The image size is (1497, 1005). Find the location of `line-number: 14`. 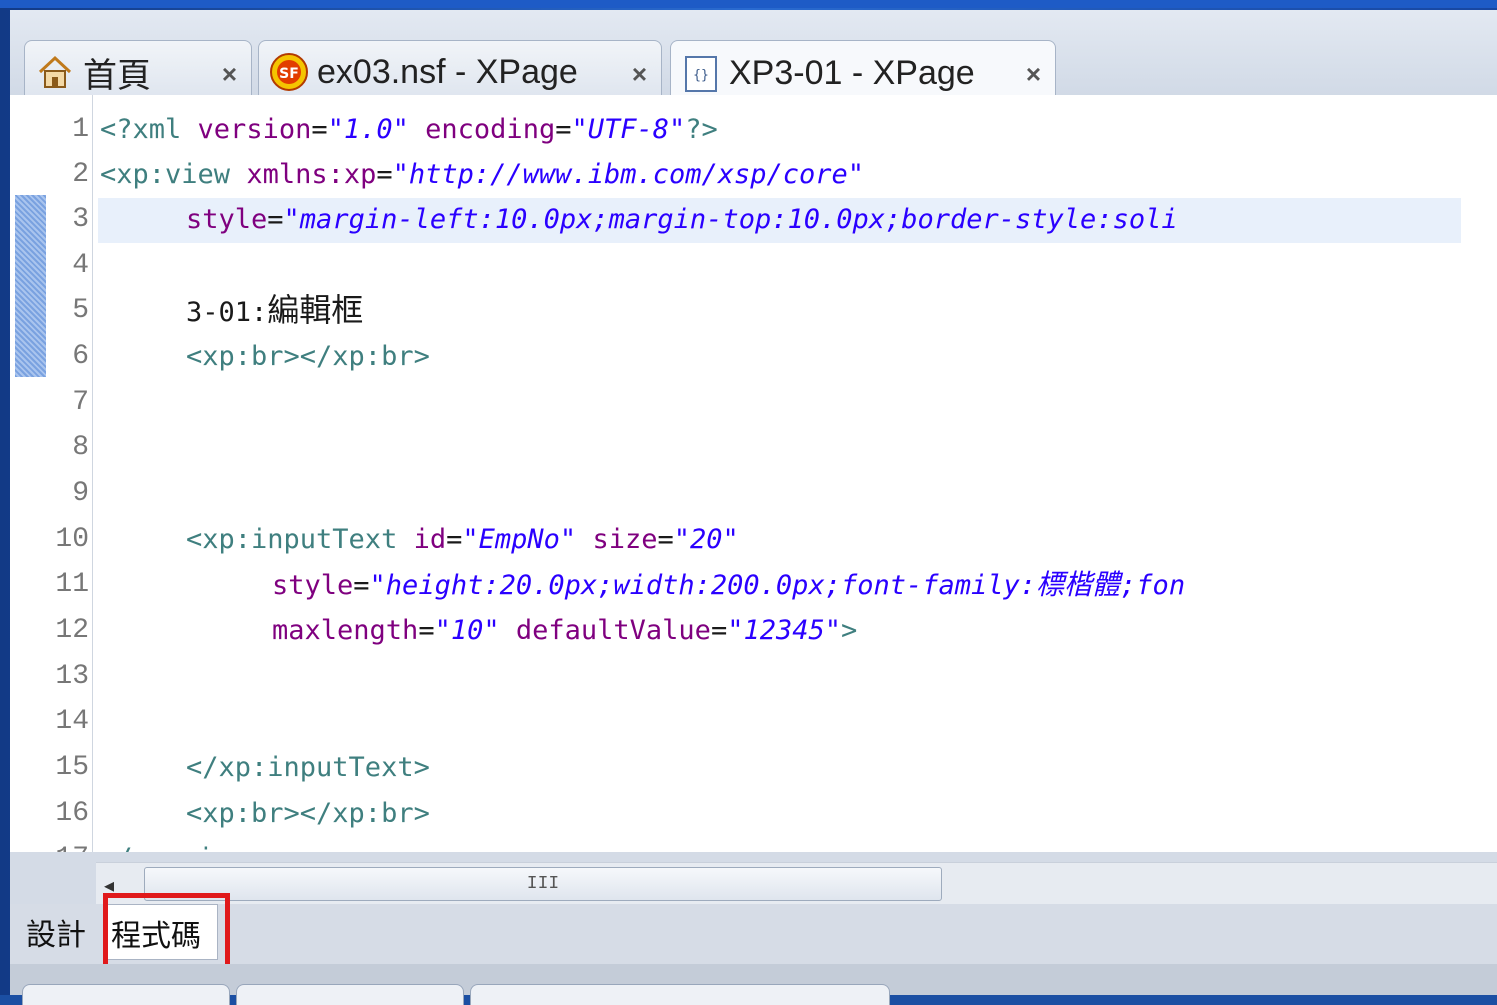

line-number: 14 is located at coordinates (72, 721).